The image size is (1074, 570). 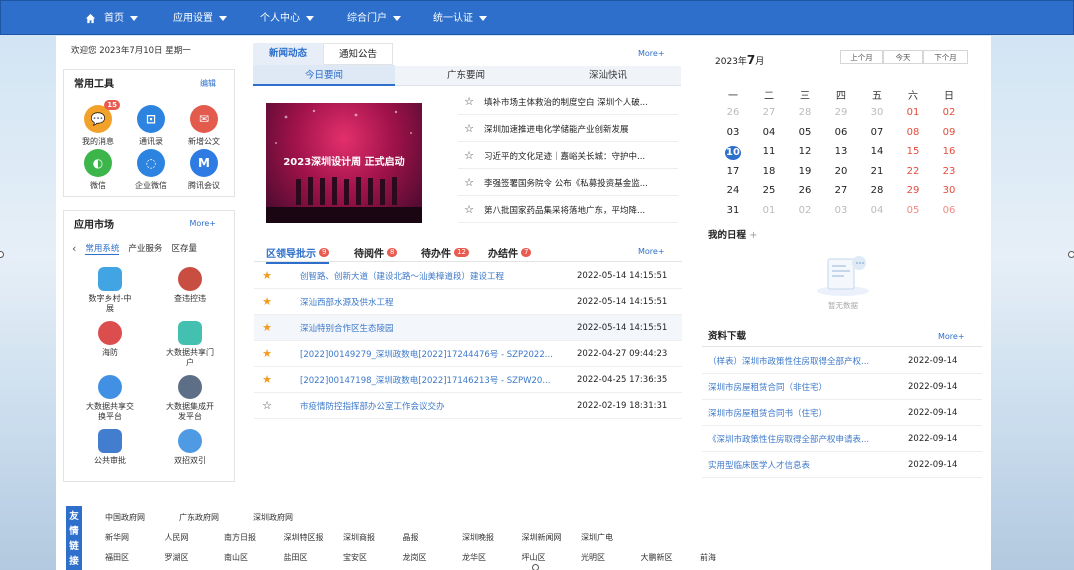 I want to click on tab-district-stock: 区存量, so click(x=184, y=248).